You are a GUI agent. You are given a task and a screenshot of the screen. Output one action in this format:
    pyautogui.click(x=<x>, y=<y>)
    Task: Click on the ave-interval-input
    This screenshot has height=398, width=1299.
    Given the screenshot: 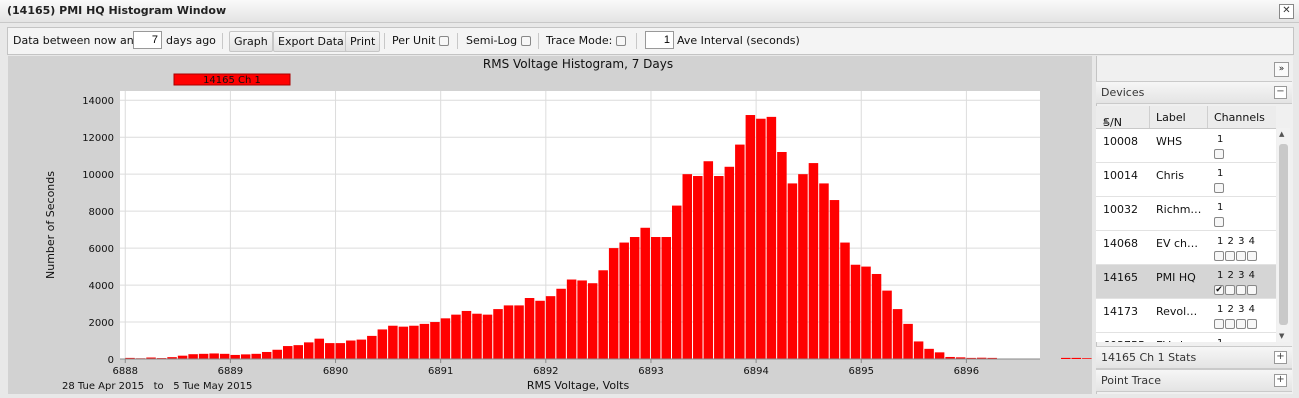 What is the action you would take?
    pyautogui.click(x=659, y=40)
    